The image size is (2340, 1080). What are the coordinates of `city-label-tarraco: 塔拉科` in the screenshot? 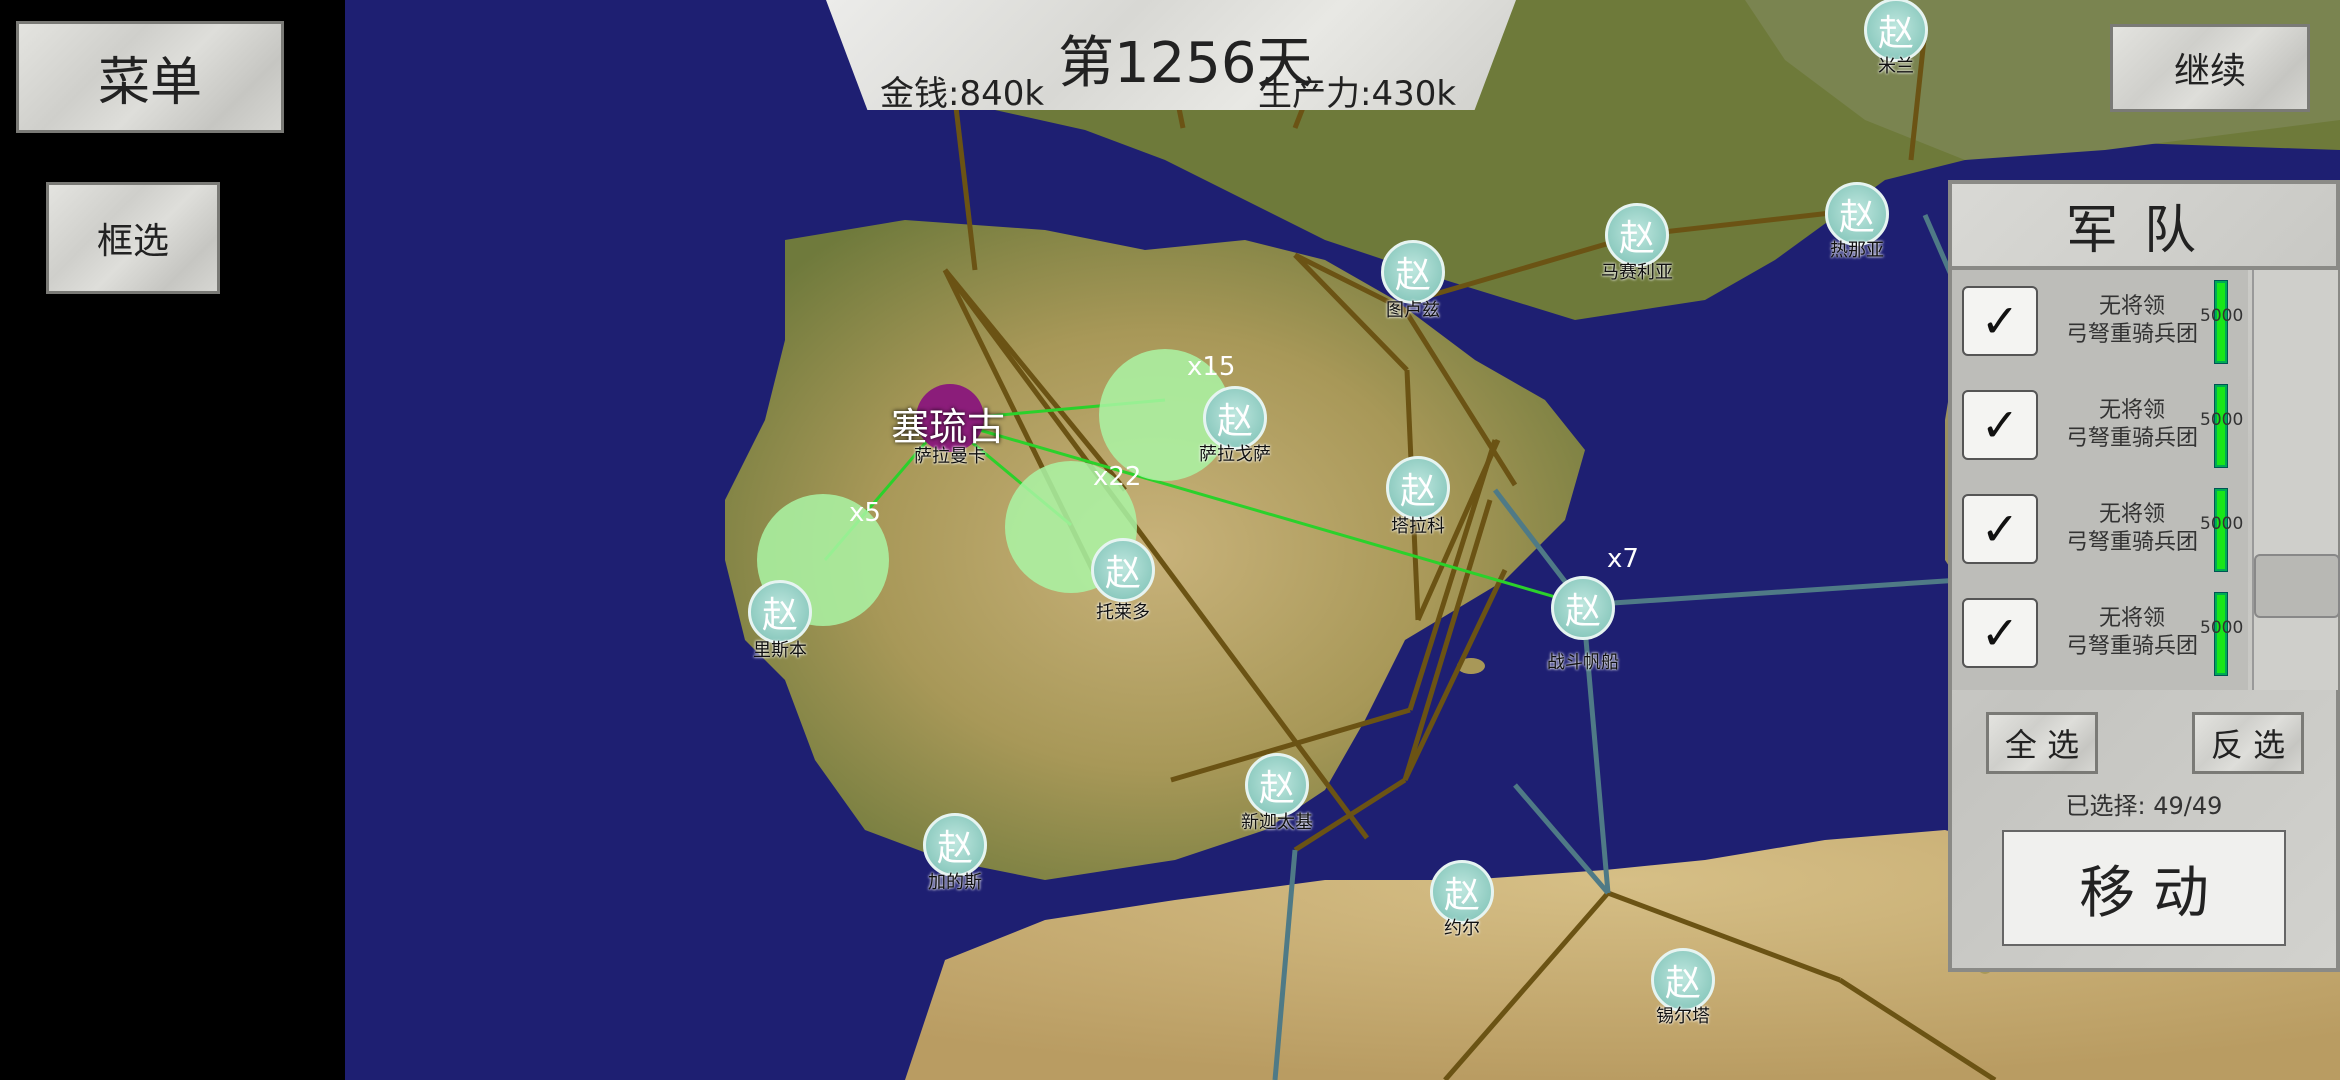 It's located at (1418, 526).